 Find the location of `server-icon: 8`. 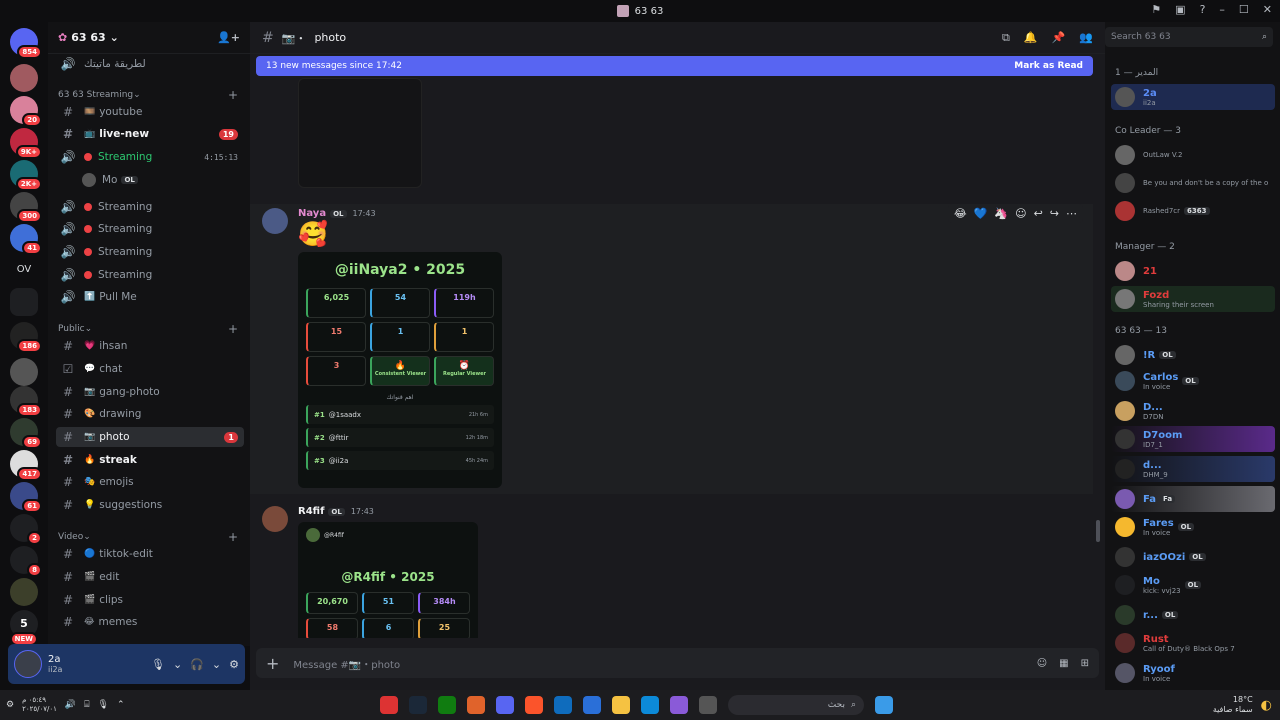

server-icon: 8 is located at coordinates (26, 561).